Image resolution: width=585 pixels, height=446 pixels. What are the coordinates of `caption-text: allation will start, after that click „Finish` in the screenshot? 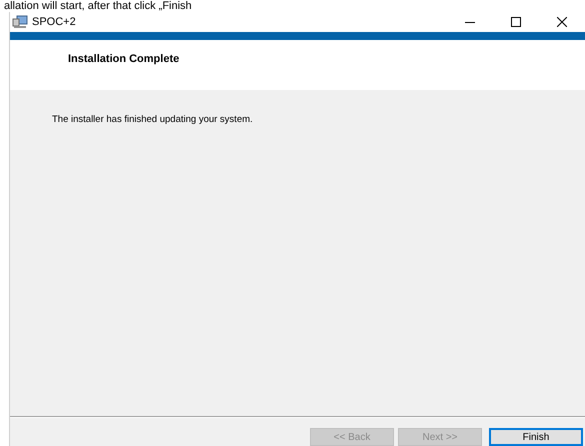 It's located at (98, 6).